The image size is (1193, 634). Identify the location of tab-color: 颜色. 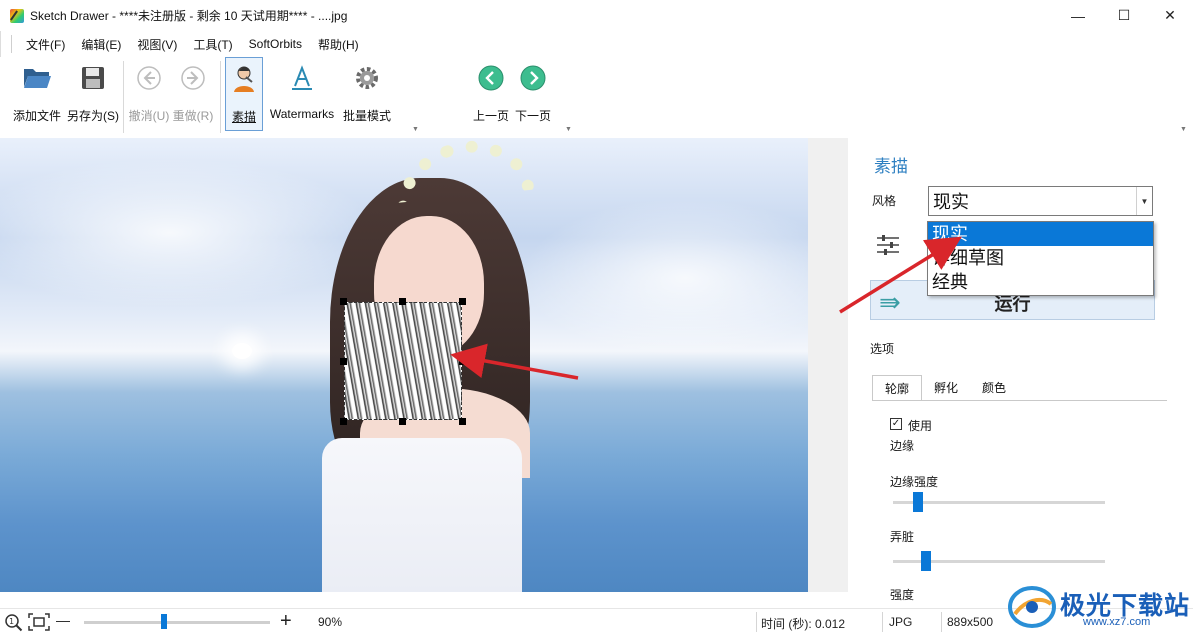
(994, 388).